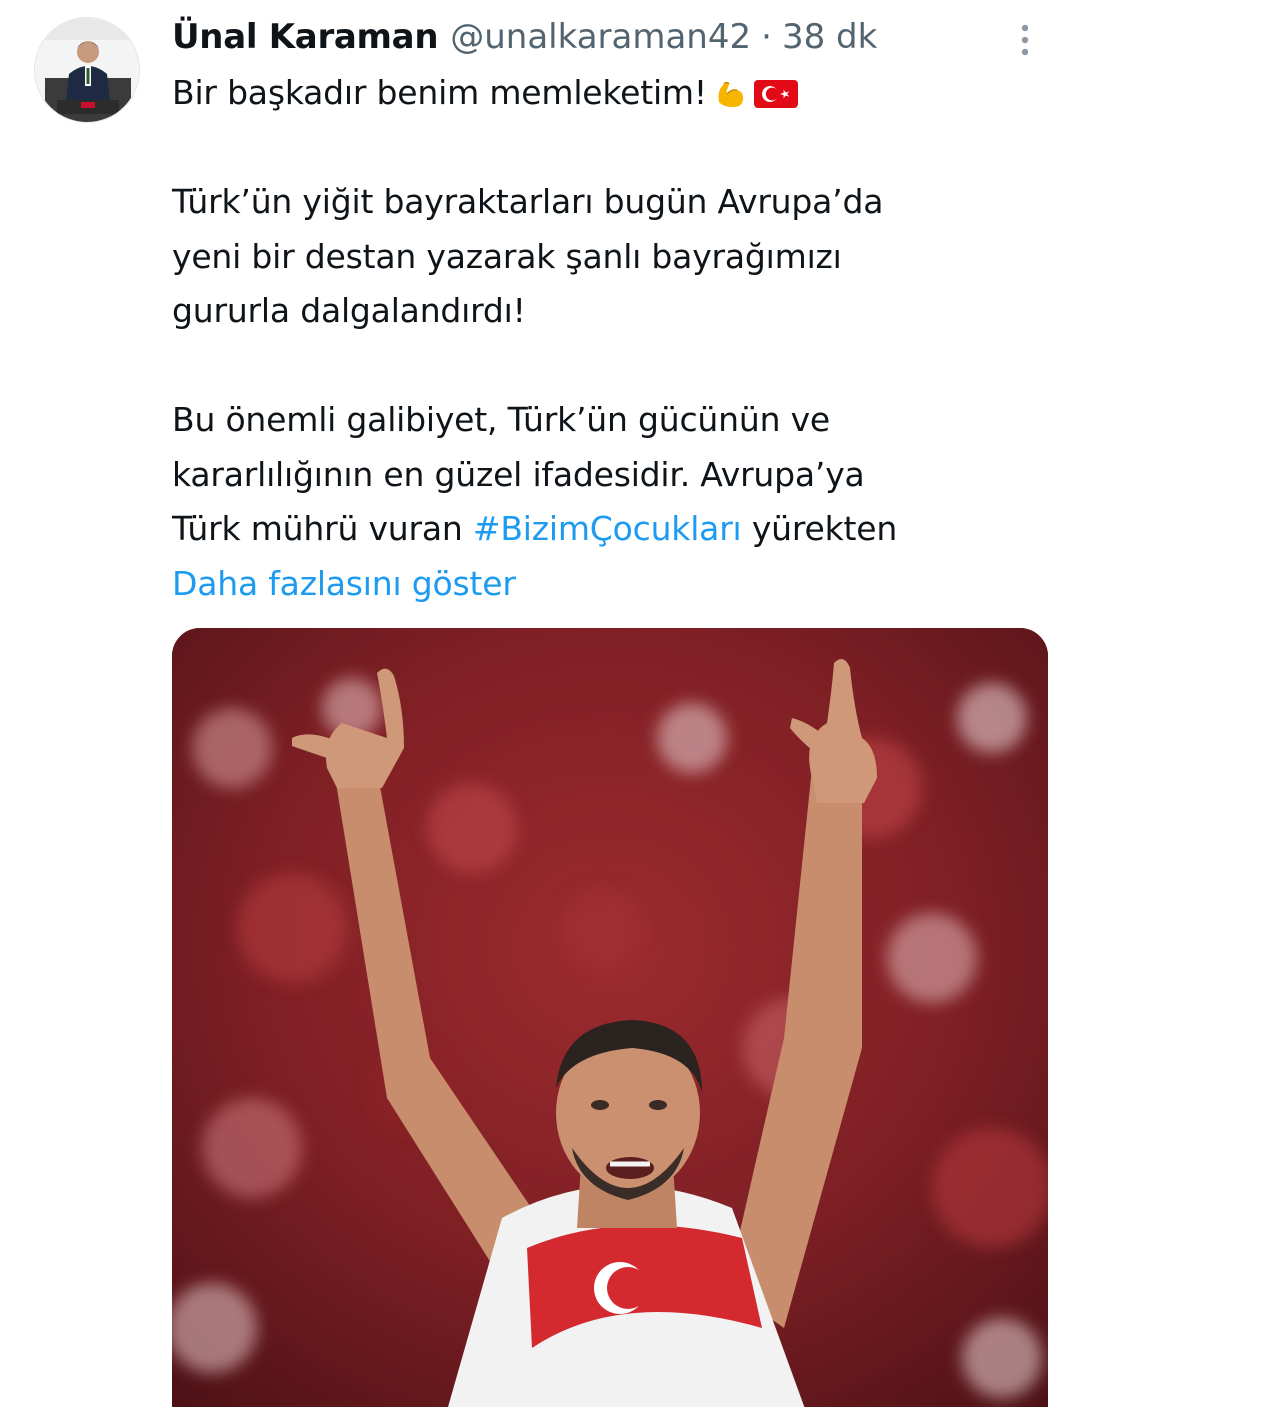  I want to click on author-avatar, so click(87, 70).